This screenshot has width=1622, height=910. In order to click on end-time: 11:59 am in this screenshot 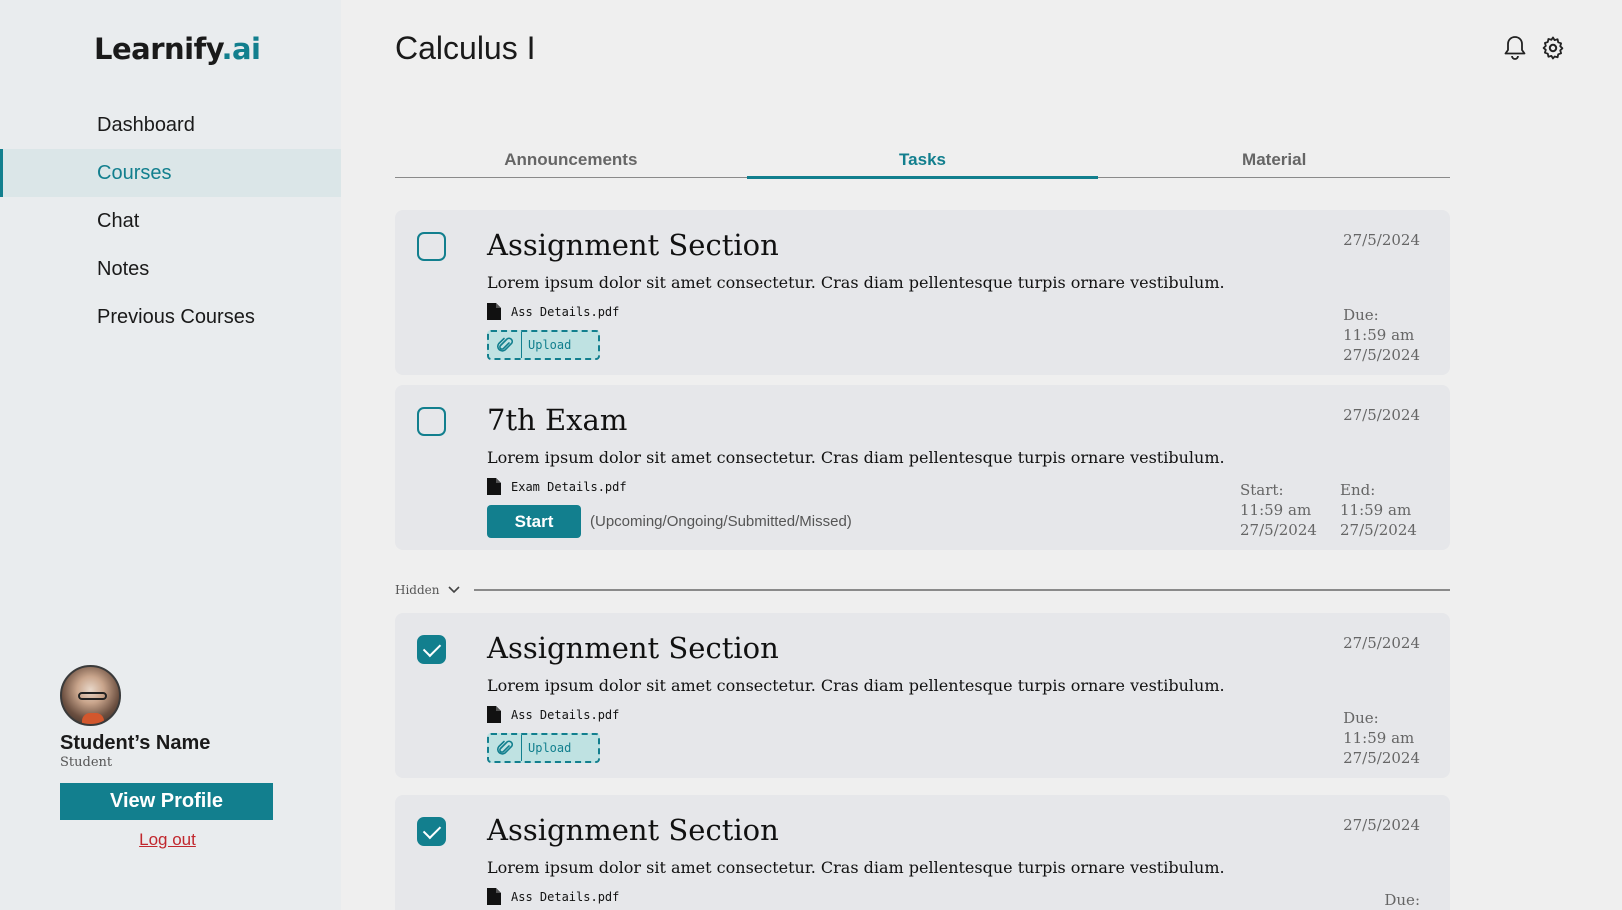, I will do `click(1376, 510)`.